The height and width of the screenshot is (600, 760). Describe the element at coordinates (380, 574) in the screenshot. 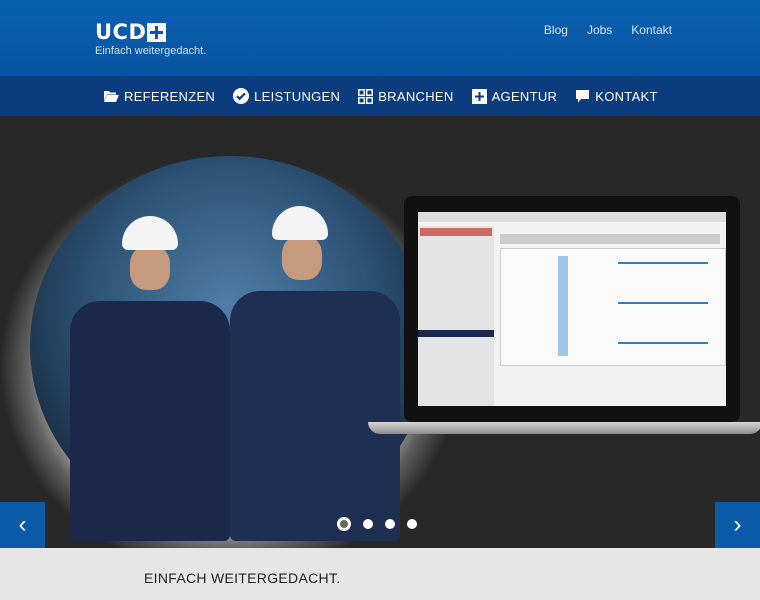

I see `intro-band: EINFACH WEITERGEDACHT.` at that location.